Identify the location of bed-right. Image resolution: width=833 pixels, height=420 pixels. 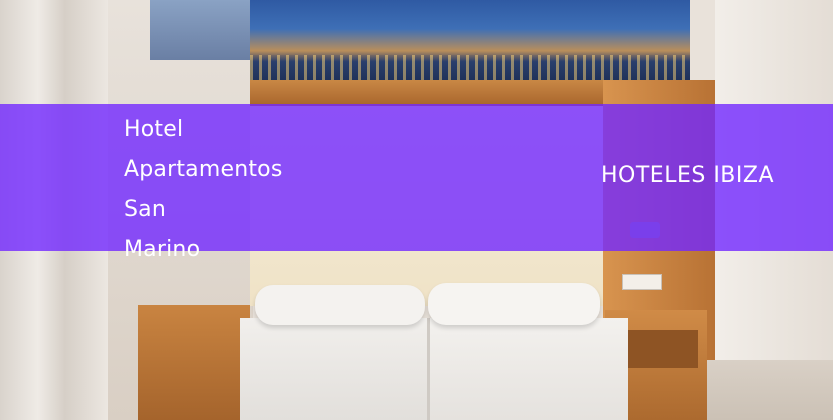
(528, 369).